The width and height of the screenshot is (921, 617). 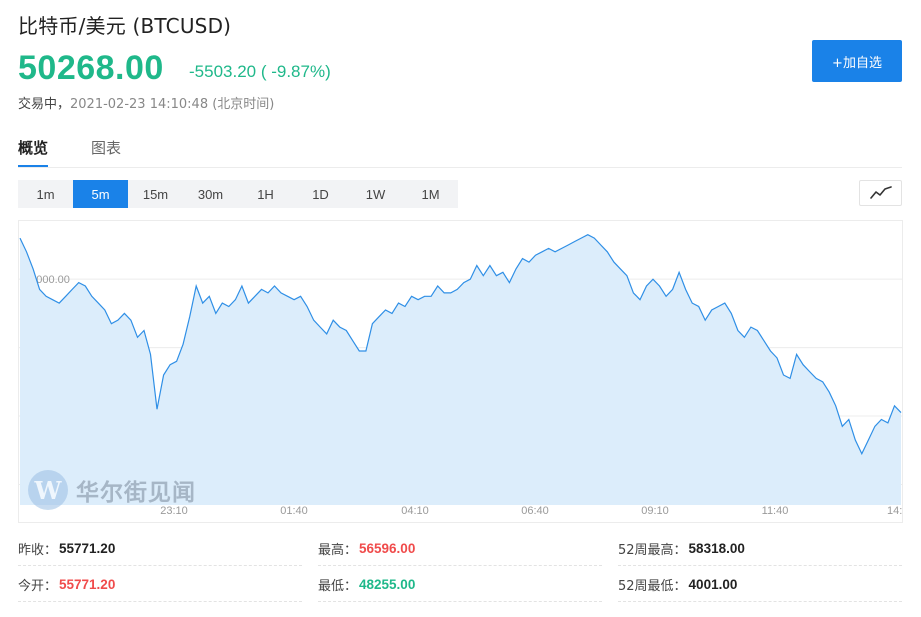 What do you see at coordinates (91, 68) in the screenshot?
I see `current-price: 50268.00` at bounding box center [91, 68].